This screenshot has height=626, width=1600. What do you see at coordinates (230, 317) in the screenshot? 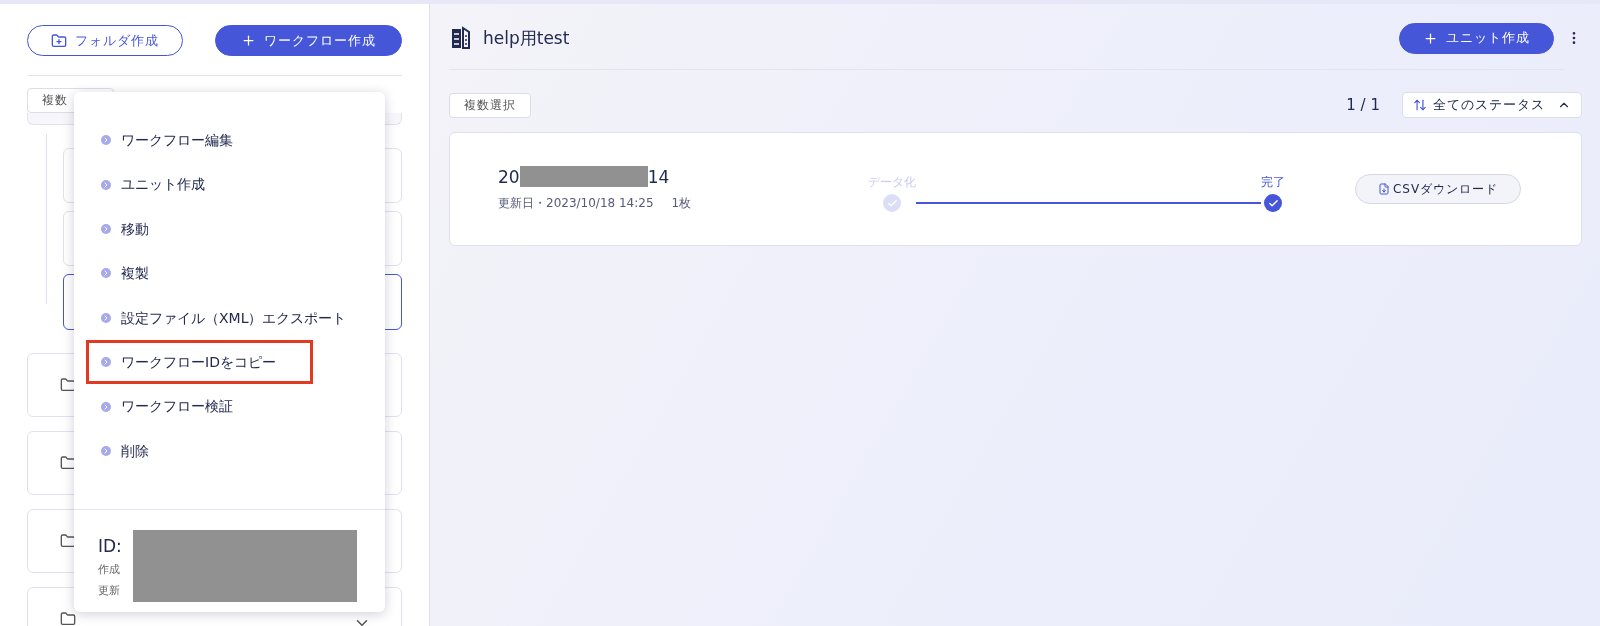
I see `menu-item: 設定ファイル（XML）エクスポート` at bounding box center [230, 317].